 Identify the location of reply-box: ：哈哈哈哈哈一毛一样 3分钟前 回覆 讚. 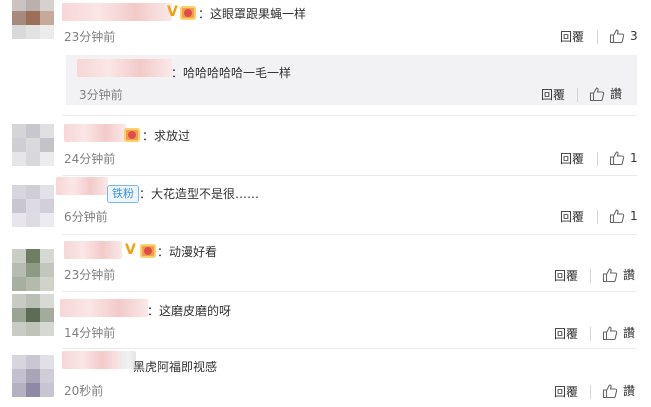
(351, 80).